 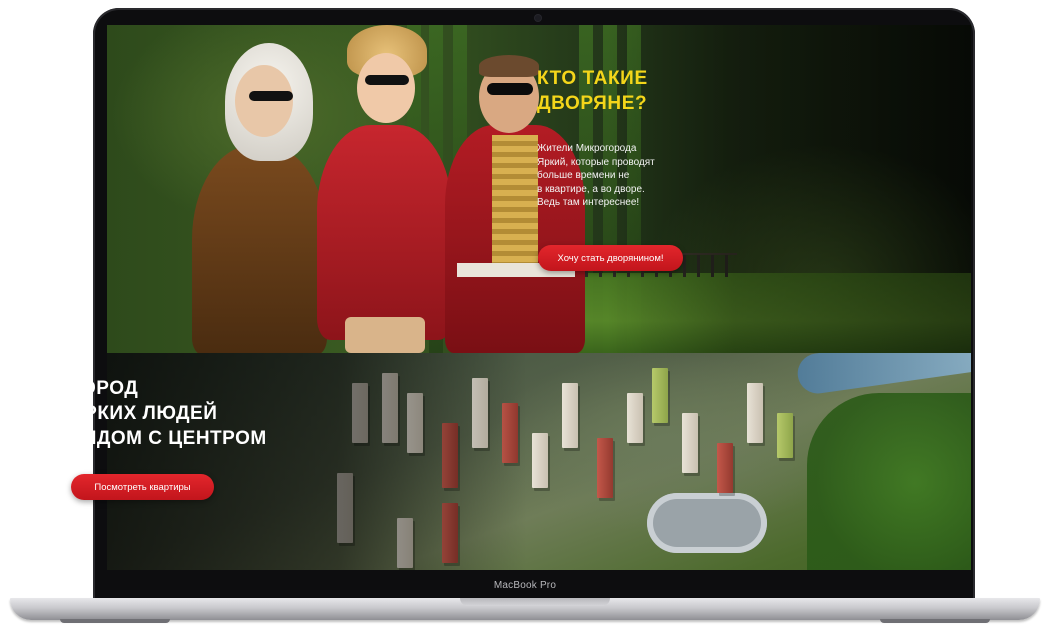 What do you see at coordinates (509, 66) in the screenshot?
I see `character-hussar-hair` at bounding box center [509, 66].